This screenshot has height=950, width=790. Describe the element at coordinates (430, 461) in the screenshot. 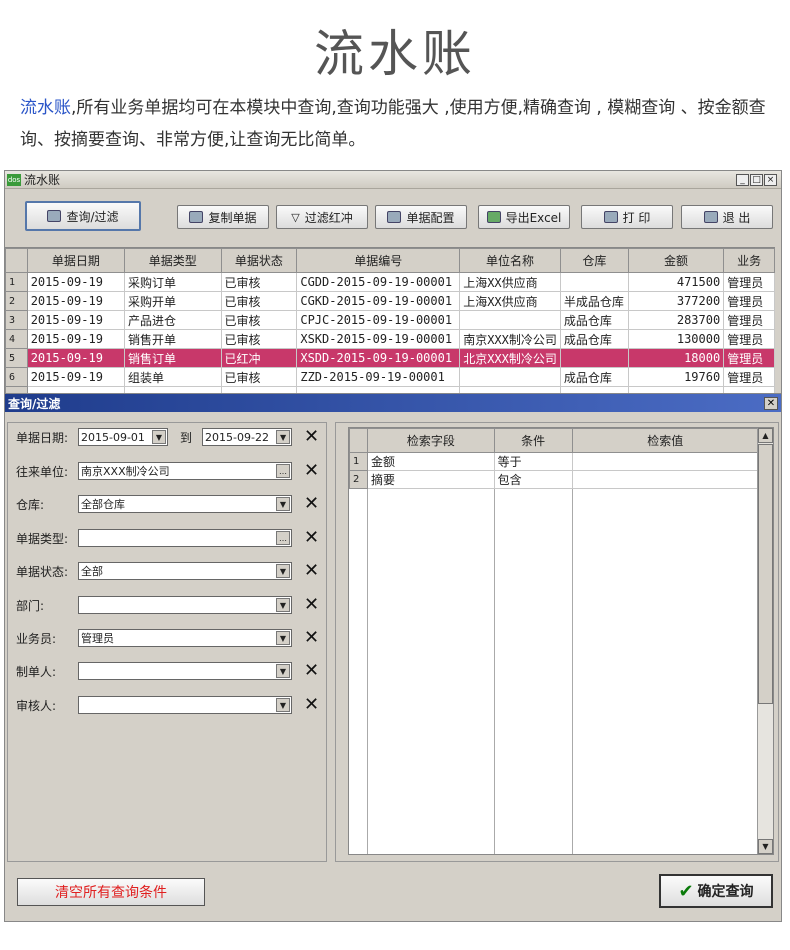

I see `cond-cell-field: 金额` at that location.